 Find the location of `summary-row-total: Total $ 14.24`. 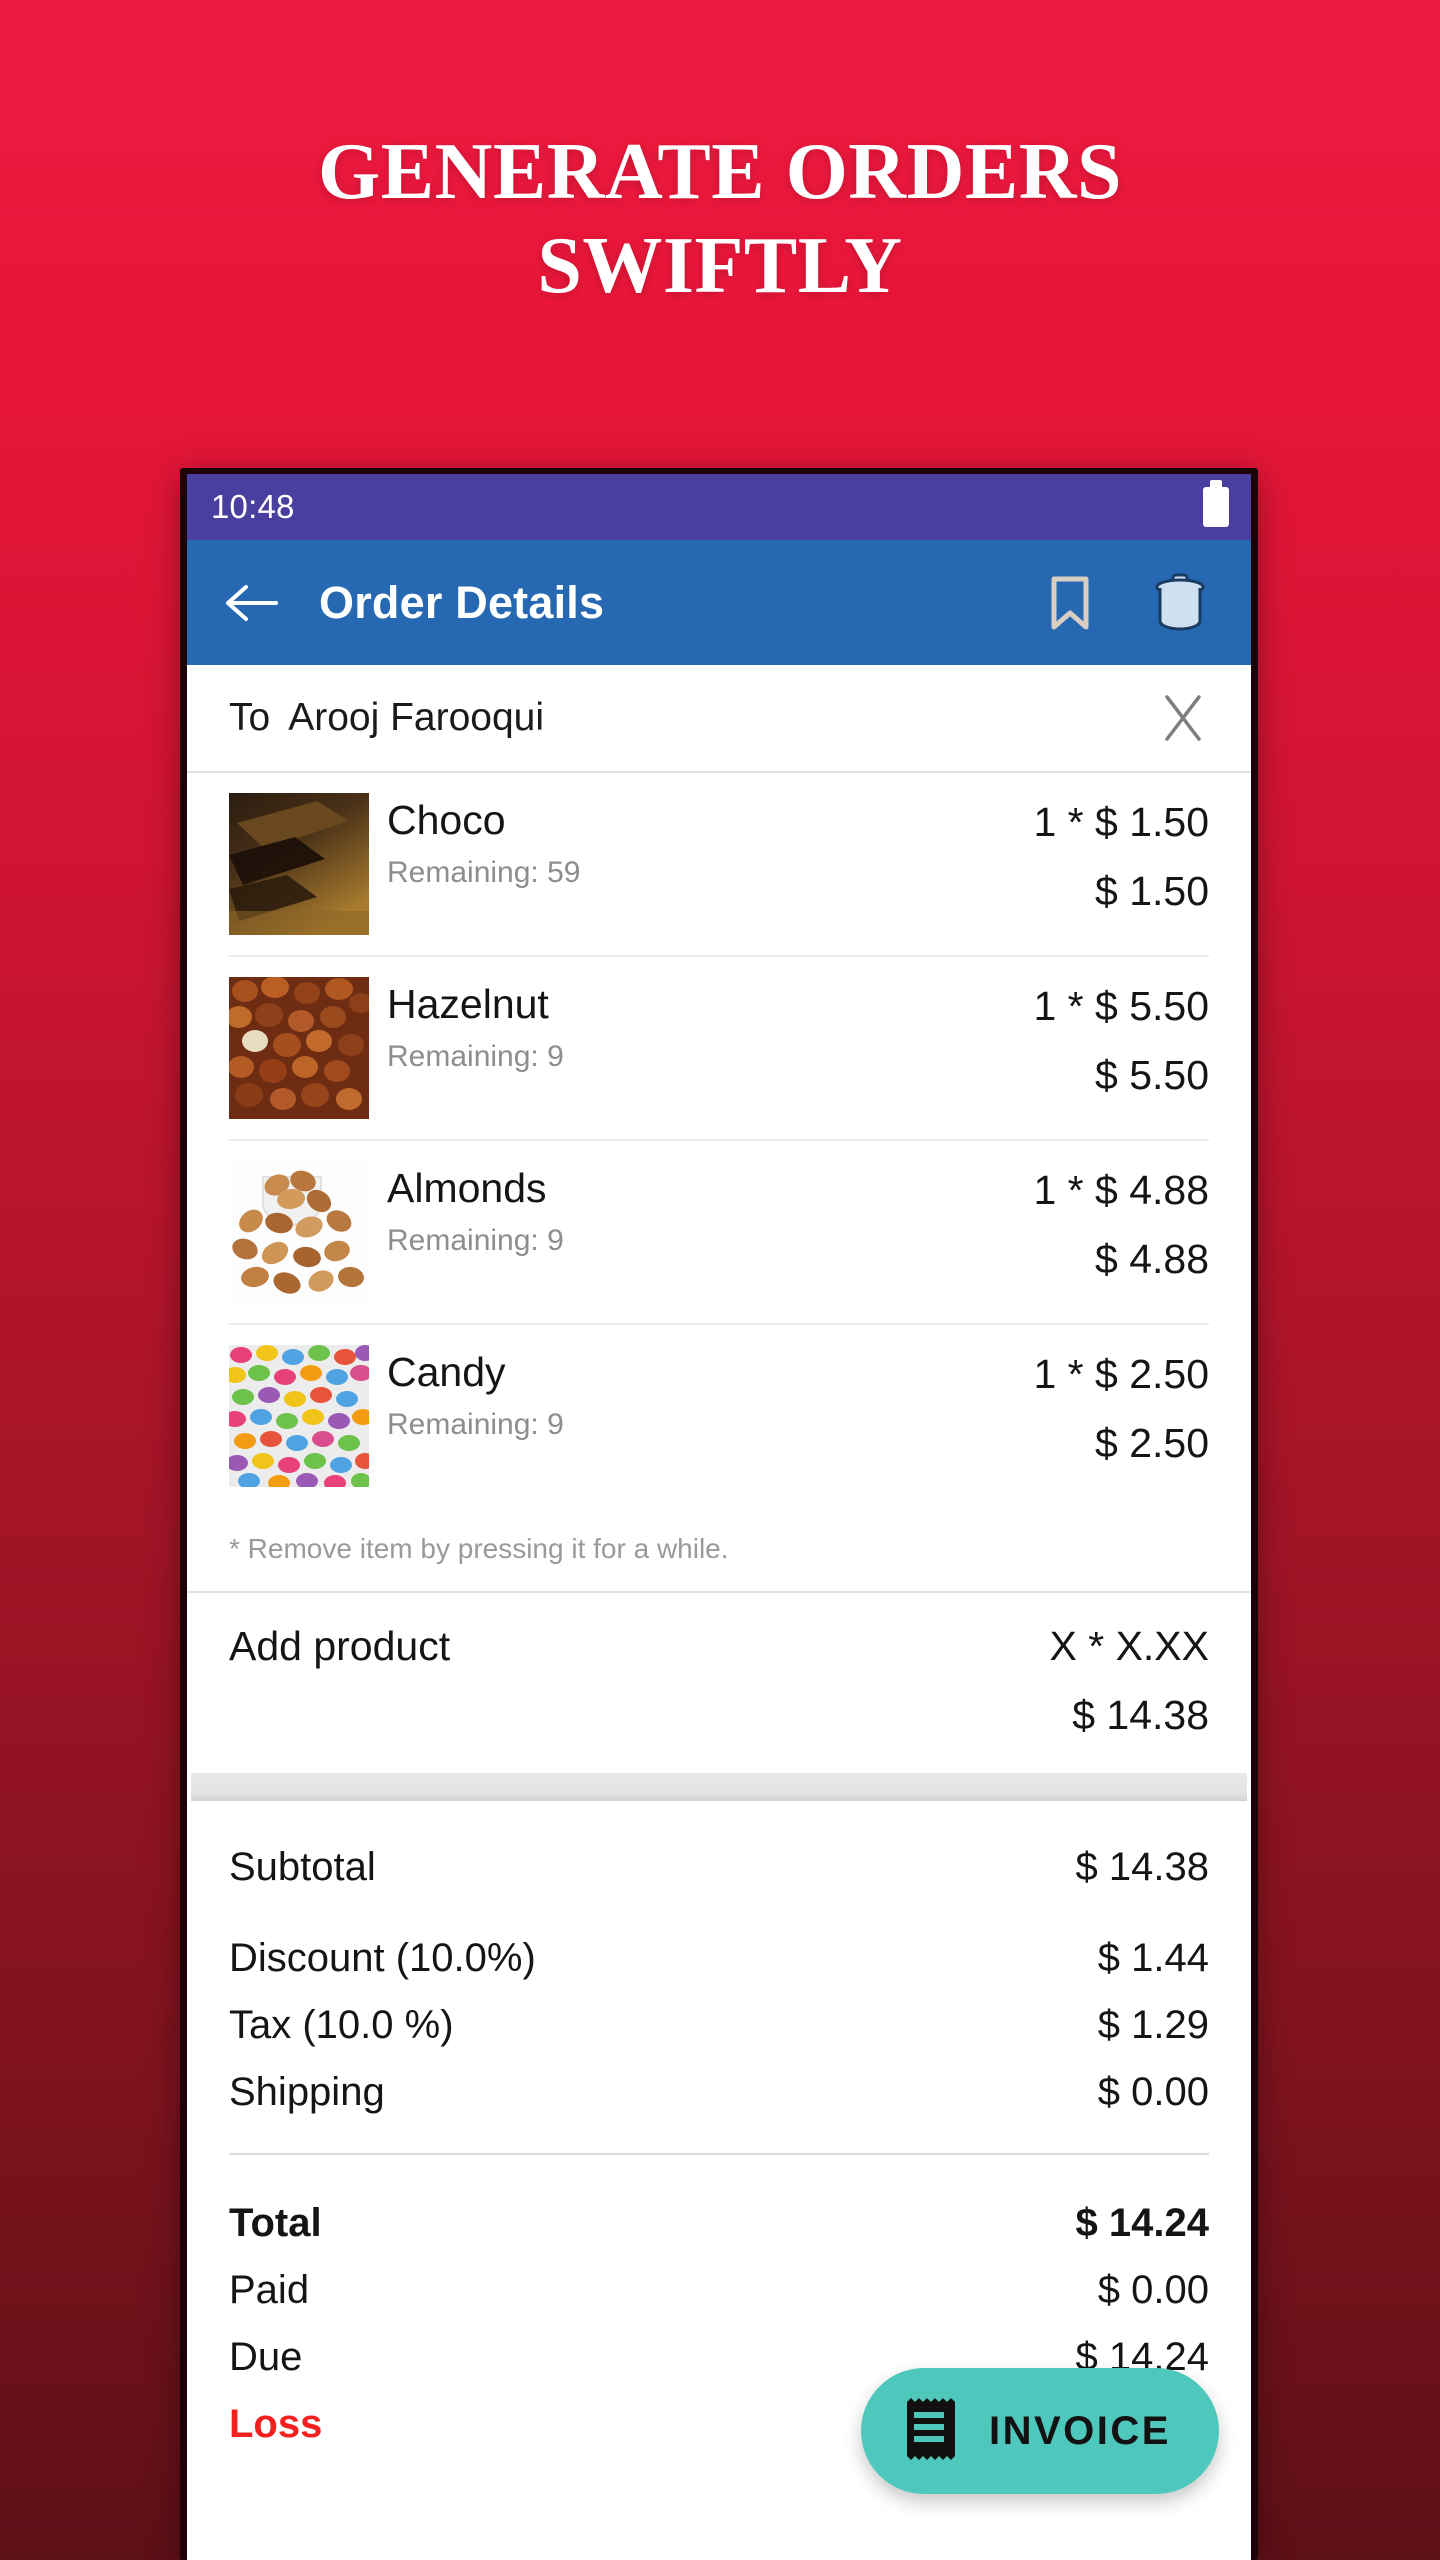

summary-row-total: Total $ 14.24 is located at coordinates (719, 2223).